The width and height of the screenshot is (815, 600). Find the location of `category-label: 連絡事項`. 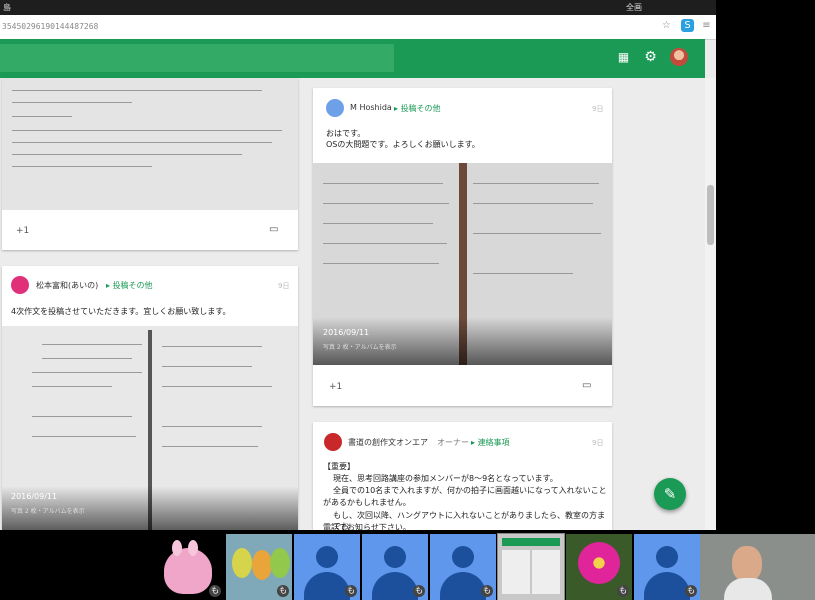

category-label: 連絡事項 is located at coordinates (494, 442).